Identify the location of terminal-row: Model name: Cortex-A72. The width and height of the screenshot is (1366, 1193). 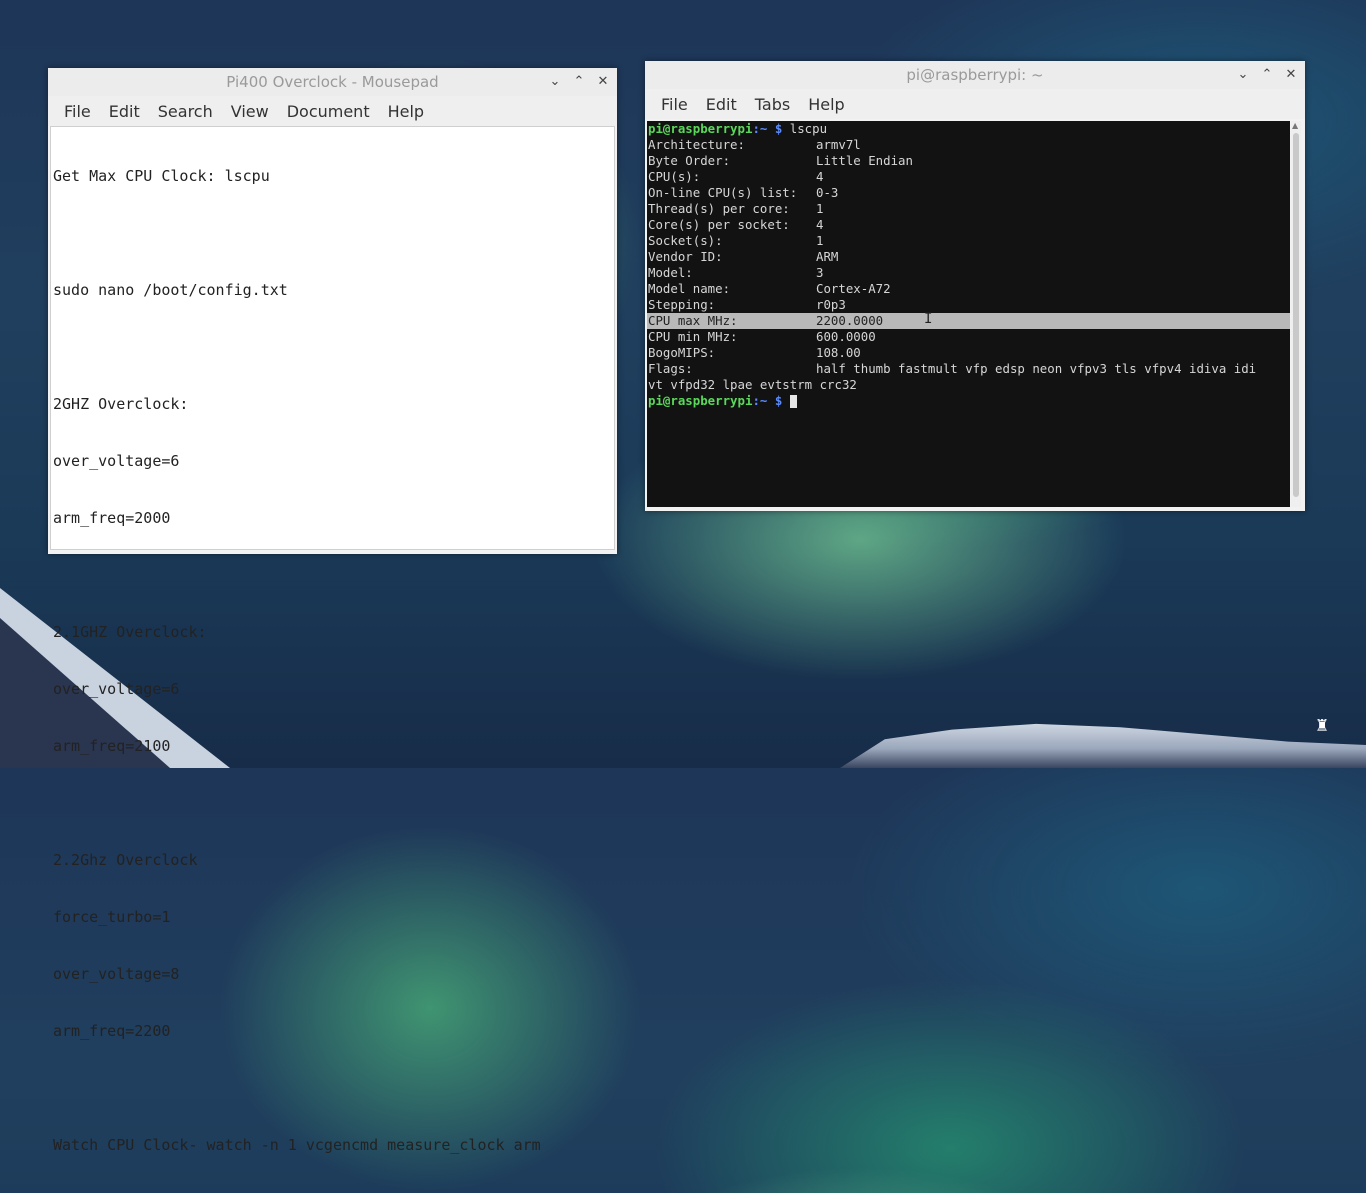
(968, 289).